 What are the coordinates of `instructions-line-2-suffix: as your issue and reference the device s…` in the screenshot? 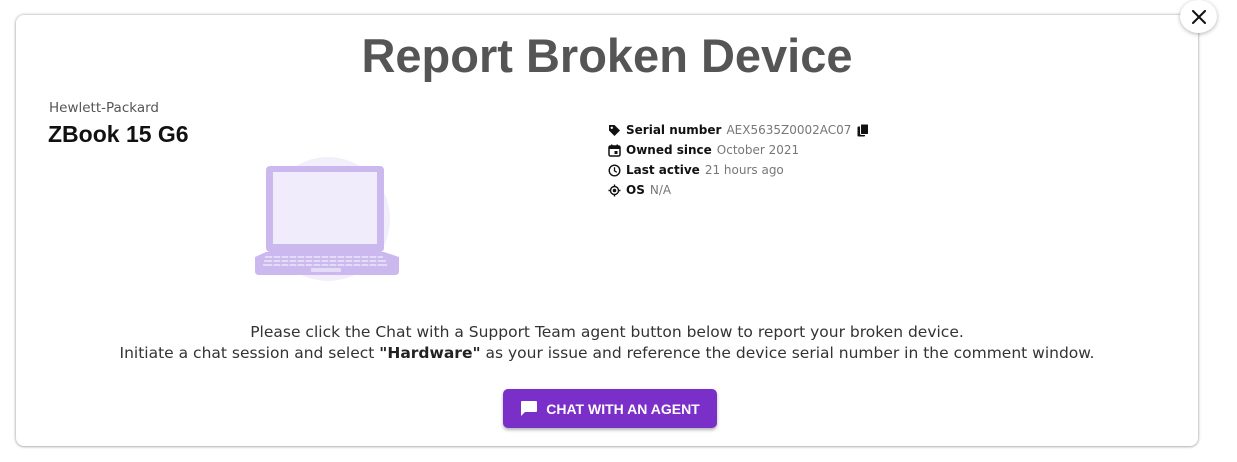 It's located at (787, 353).